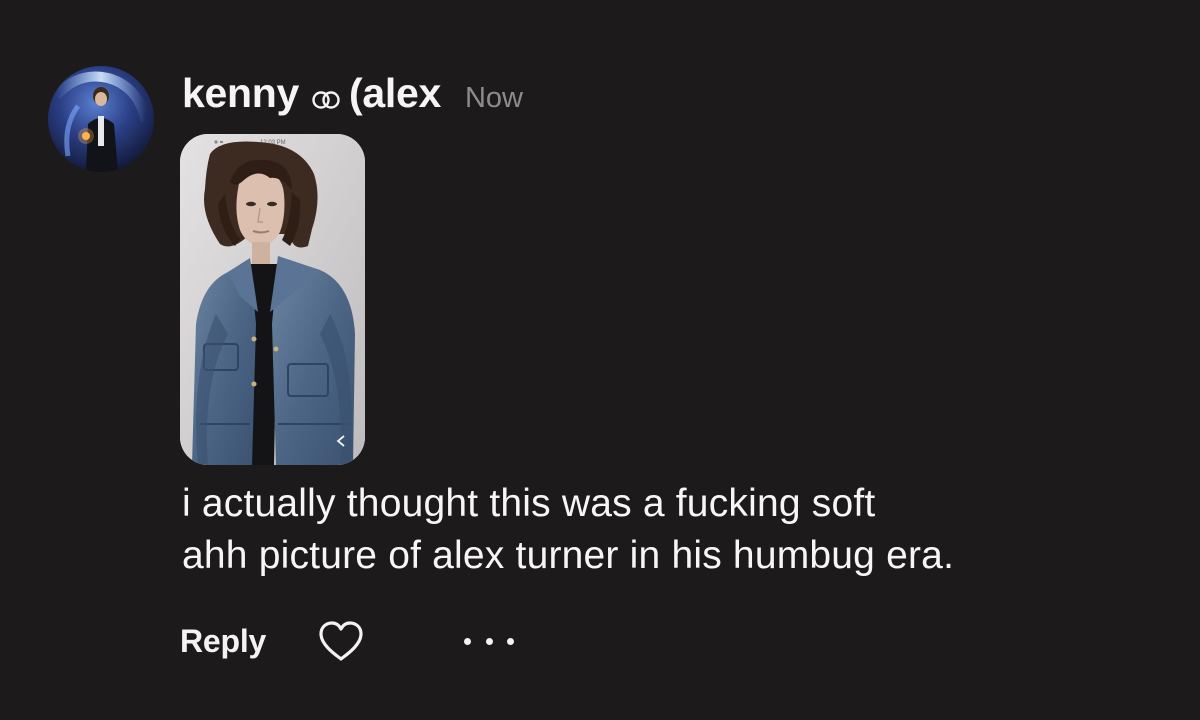  I want to click on author-name: kenny, so click(240, 93).